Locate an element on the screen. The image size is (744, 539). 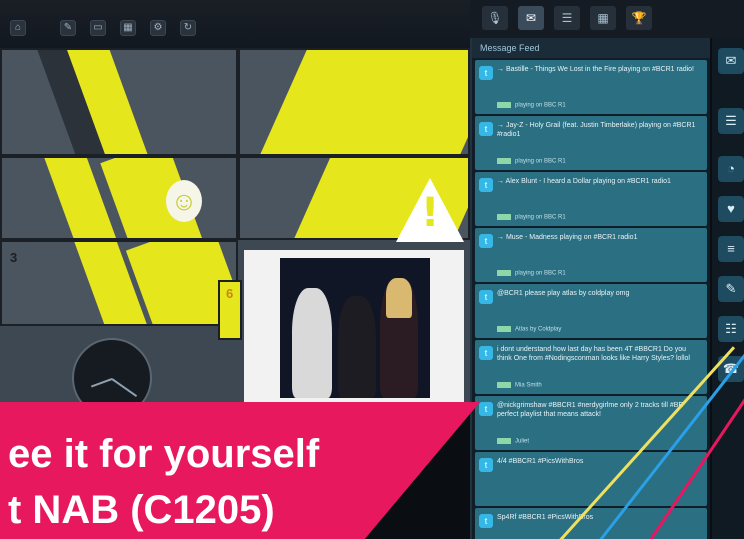
folder-icon: ▭ is located at coordinates (98, 28).